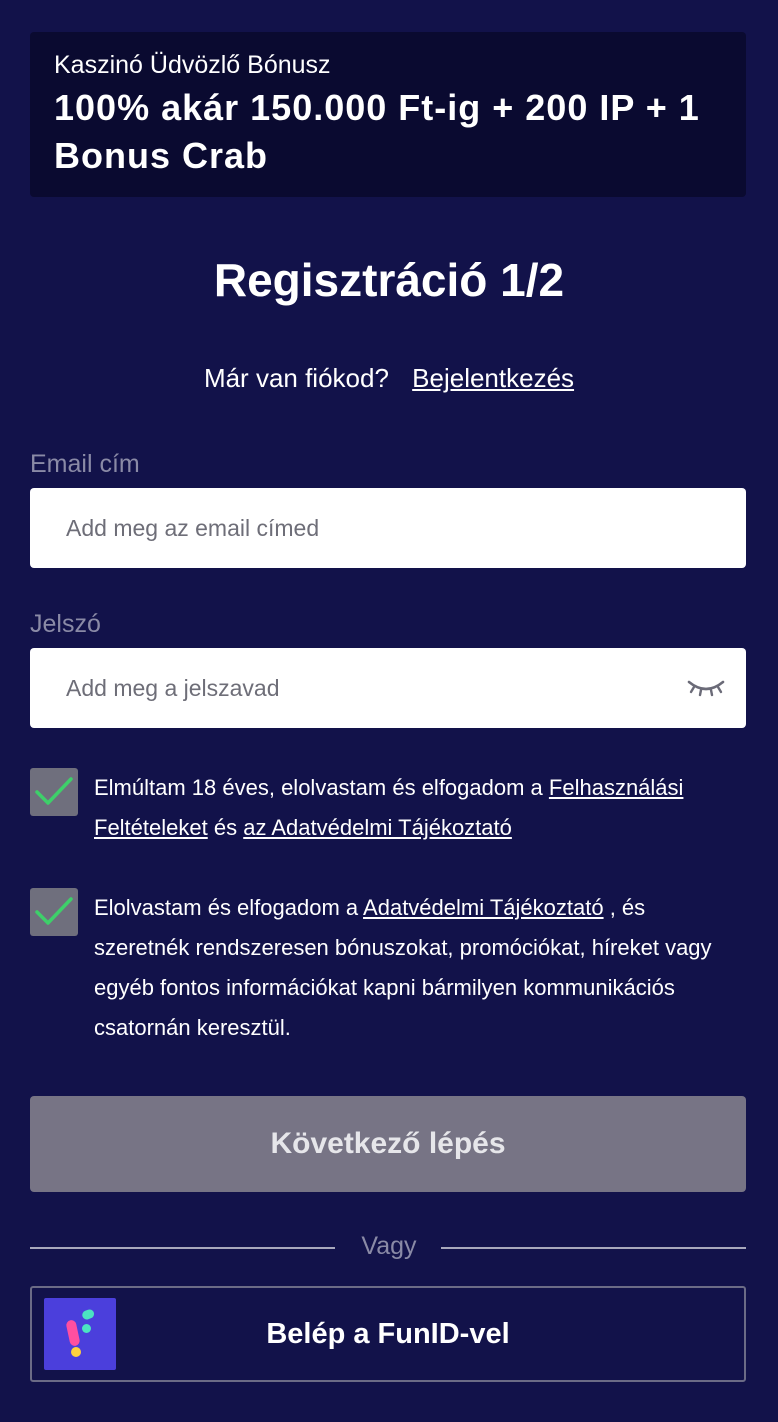 The width and height of the screenshot is (778, 1422). Describe the element at coordinates (377, 827) in the screenshot. I see `privacy-policy-link: az Adatvédelmi Tájékoztató` at that location.